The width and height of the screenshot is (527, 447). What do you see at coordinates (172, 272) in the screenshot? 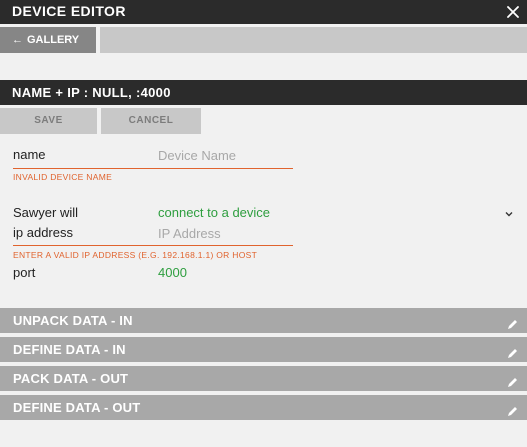
I see `port-value: 4000` at bounding box center [172, 272].